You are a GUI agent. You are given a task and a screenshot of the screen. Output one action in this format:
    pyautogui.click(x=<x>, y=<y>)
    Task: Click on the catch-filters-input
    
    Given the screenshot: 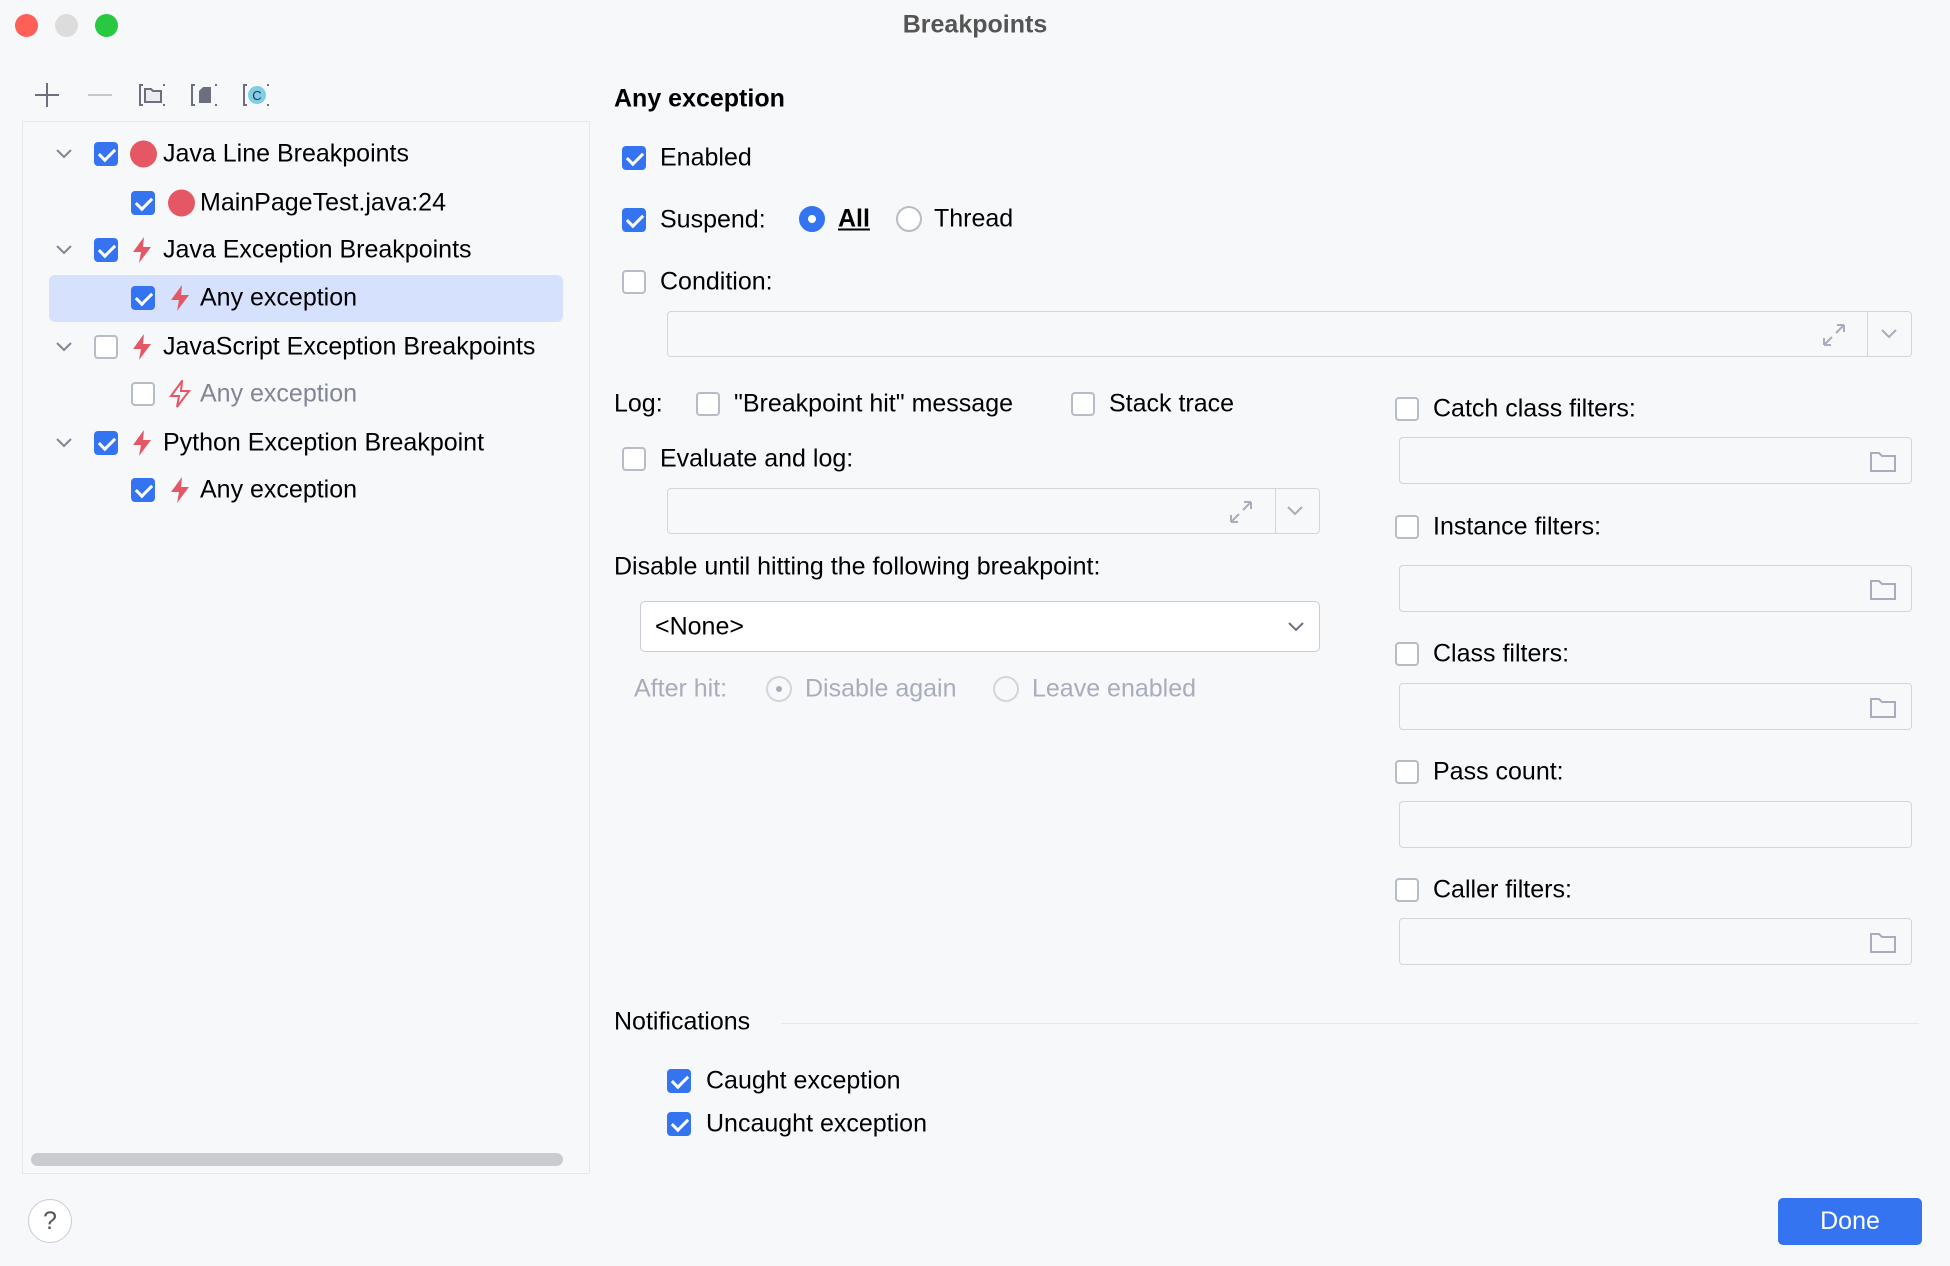 What is the action you would take?
    pyautogui.click(x=1655, y=460)
    